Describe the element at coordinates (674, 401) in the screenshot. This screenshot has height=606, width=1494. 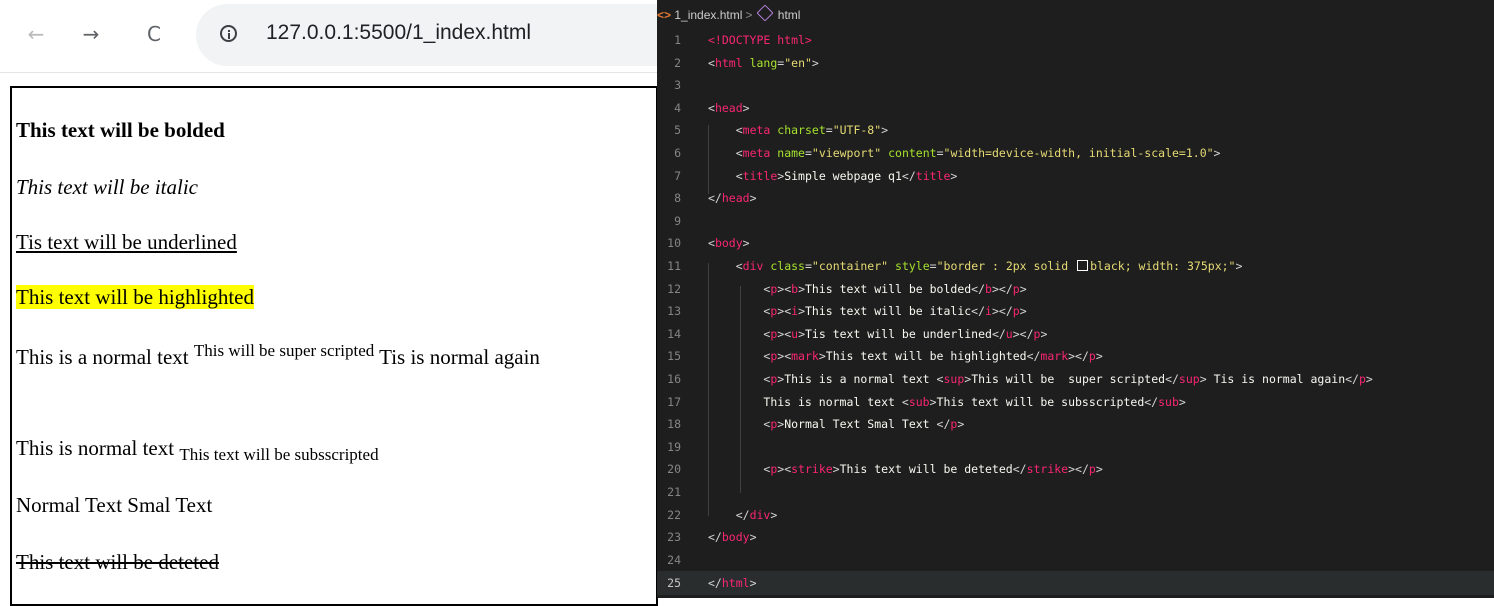
I see `line-number: 17` at that location.